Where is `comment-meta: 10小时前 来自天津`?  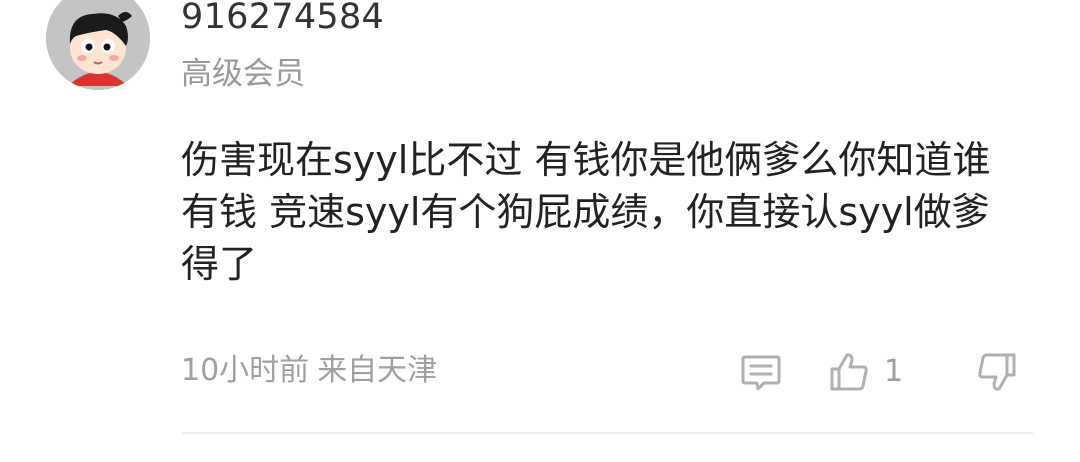
comment-meta: 10小时前 来自天津 is located at coordinates (309, 371).